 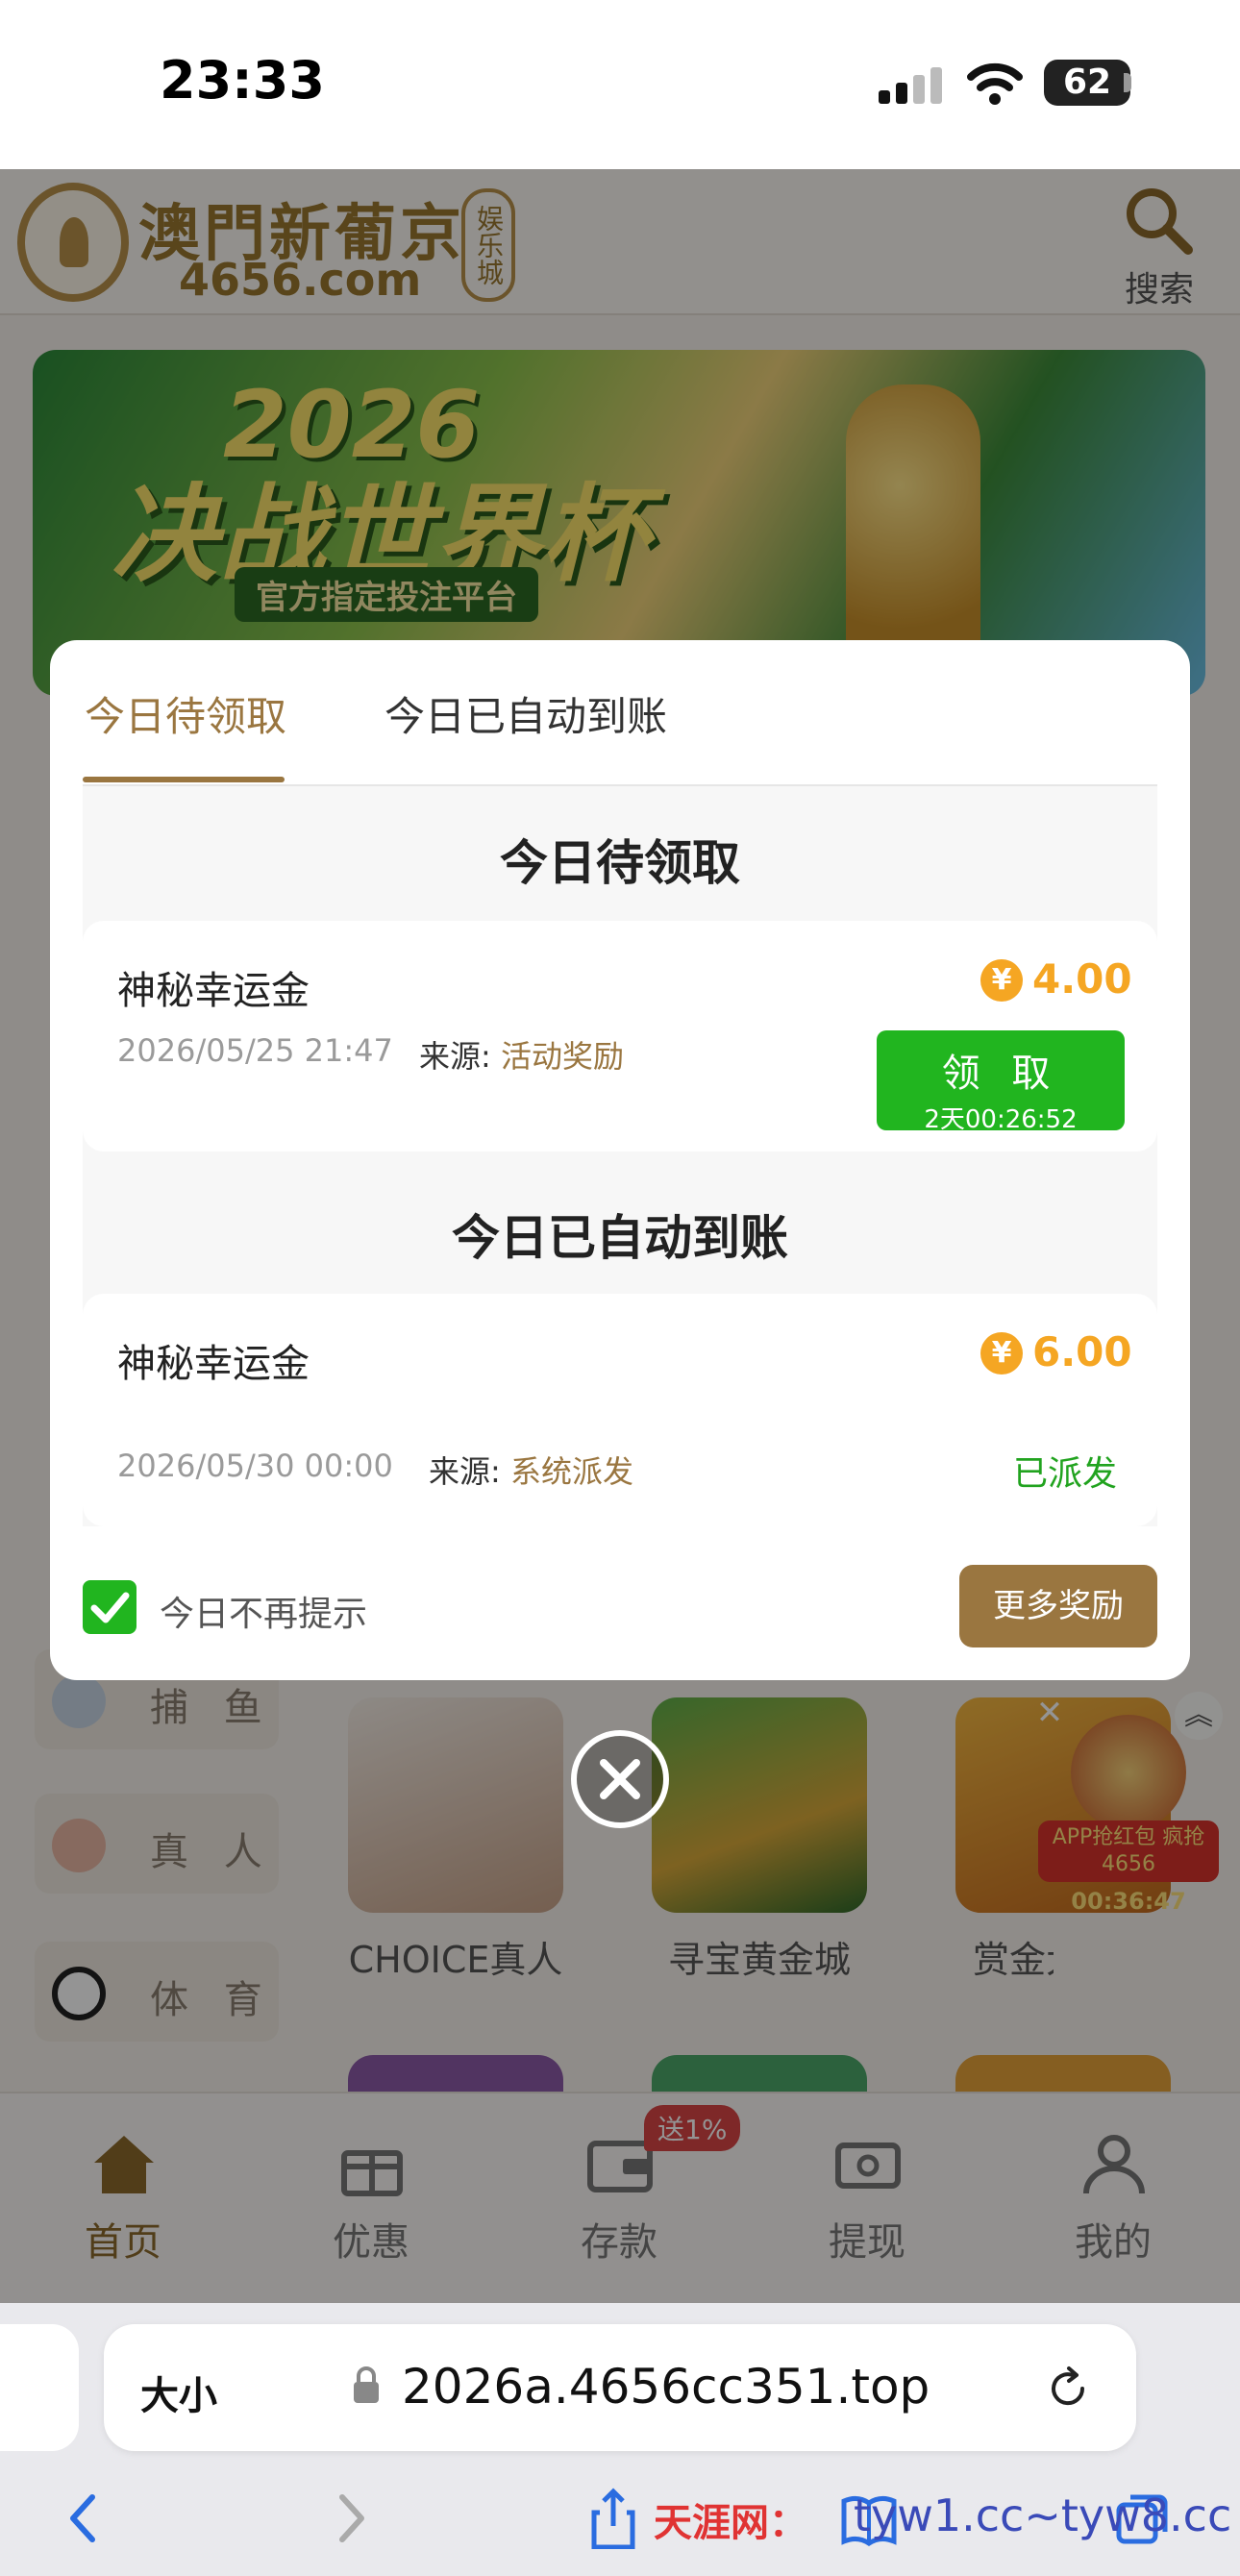 What do you see at coordinates (562, 1056) in the screenshot?
I see `source-value: 活动奖励` at bounding box center [562, 1056].